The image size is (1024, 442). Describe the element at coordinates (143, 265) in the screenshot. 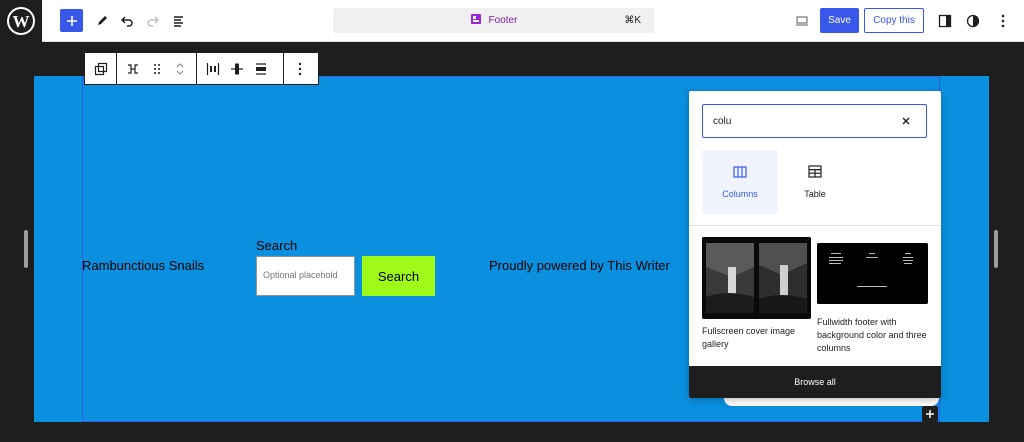

I see `site-title: Rambunctious Snails` at that location.